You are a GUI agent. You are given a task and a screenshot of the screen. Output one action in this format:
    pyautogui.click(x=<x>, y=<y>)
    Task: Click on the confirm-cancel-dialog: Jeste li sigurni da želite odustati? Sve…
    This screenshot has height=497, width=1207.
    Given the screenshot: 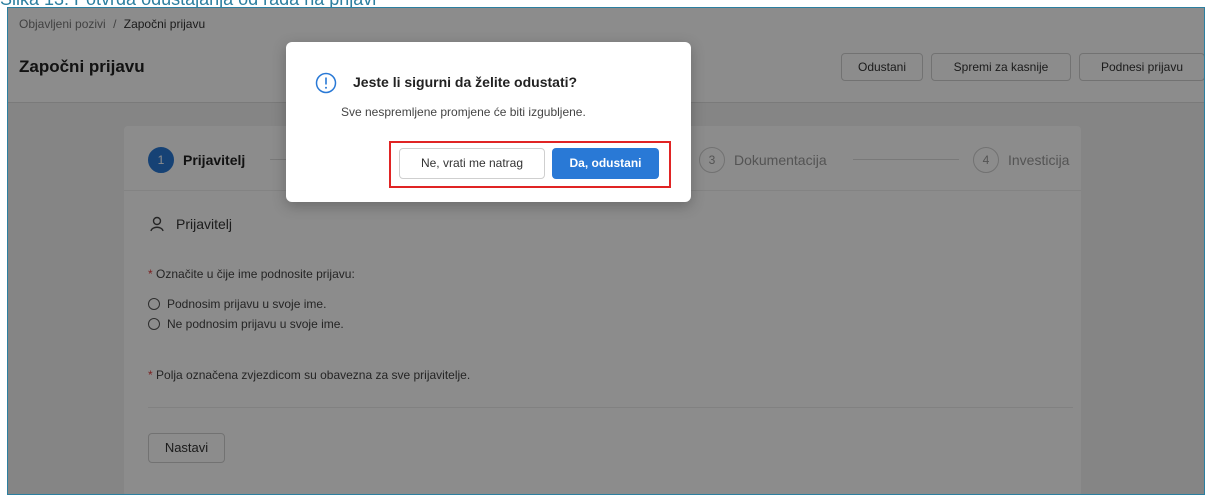 What is the action you would take?
    pyautogui.click(x=488, y=122)
    